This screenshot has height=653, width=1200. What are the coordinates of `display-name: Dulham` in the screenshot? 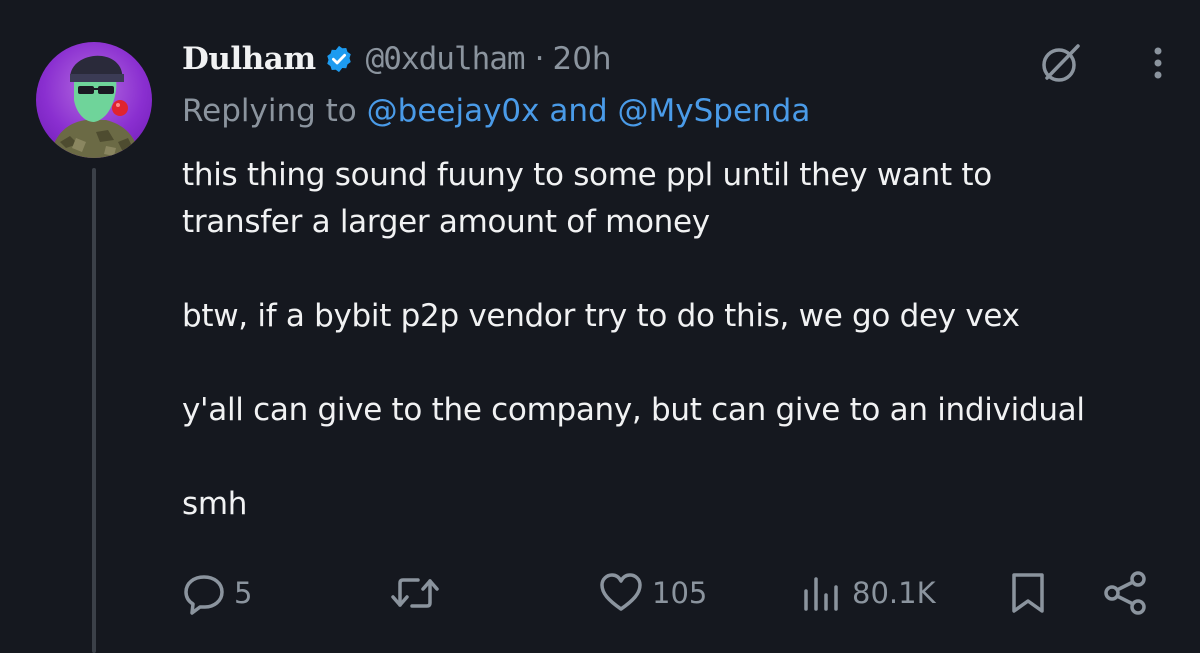 It's located at (249, 59).